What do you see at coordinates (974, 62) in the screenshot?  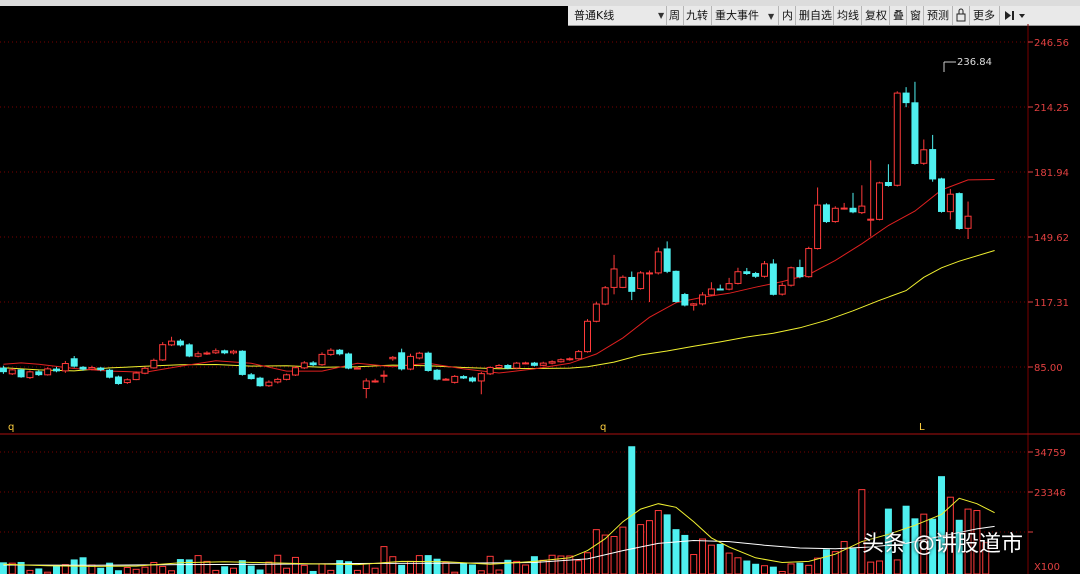 I see `max-price-label: 236.84` at bounding box center [974, 62].